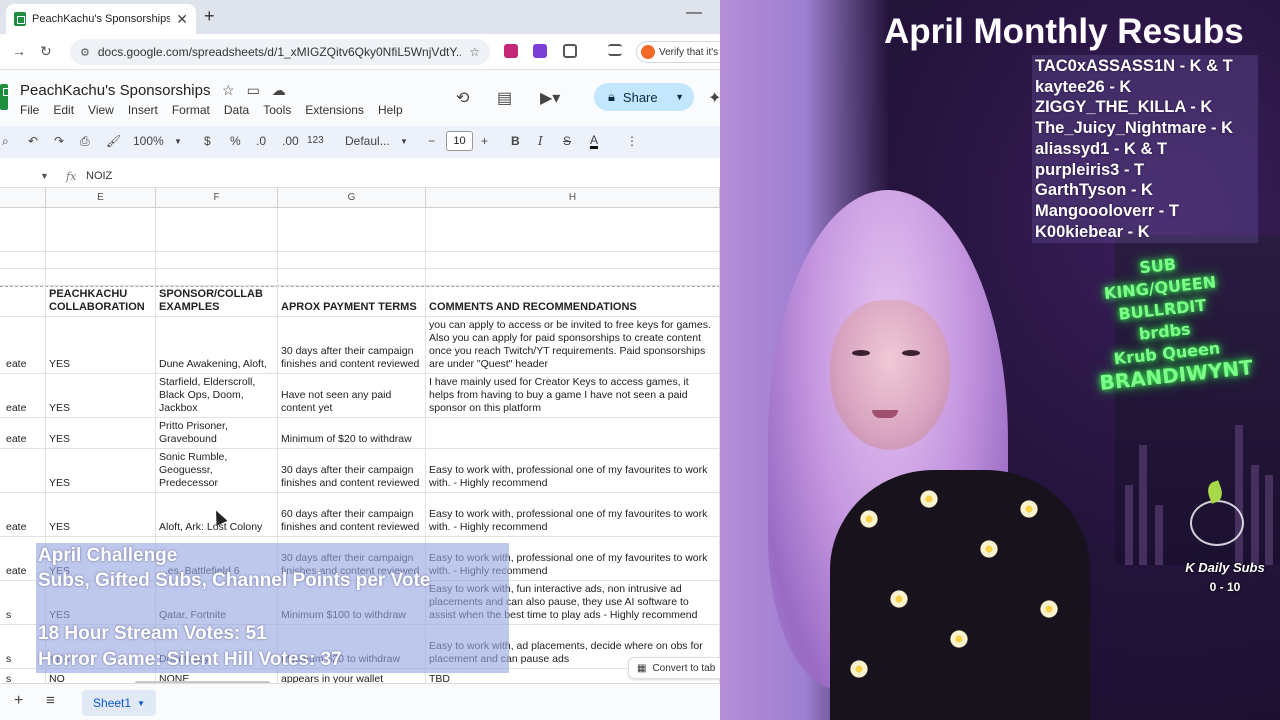 The width and height of the screenshot is (1280, 720). I want to click on history-icon: ⟲, so click(462, 98).